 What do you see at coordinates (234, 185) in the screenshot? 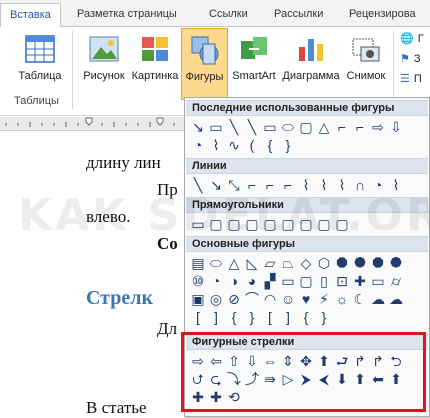
I see `shape-item: ⤡` at bounding box center [234, 185].